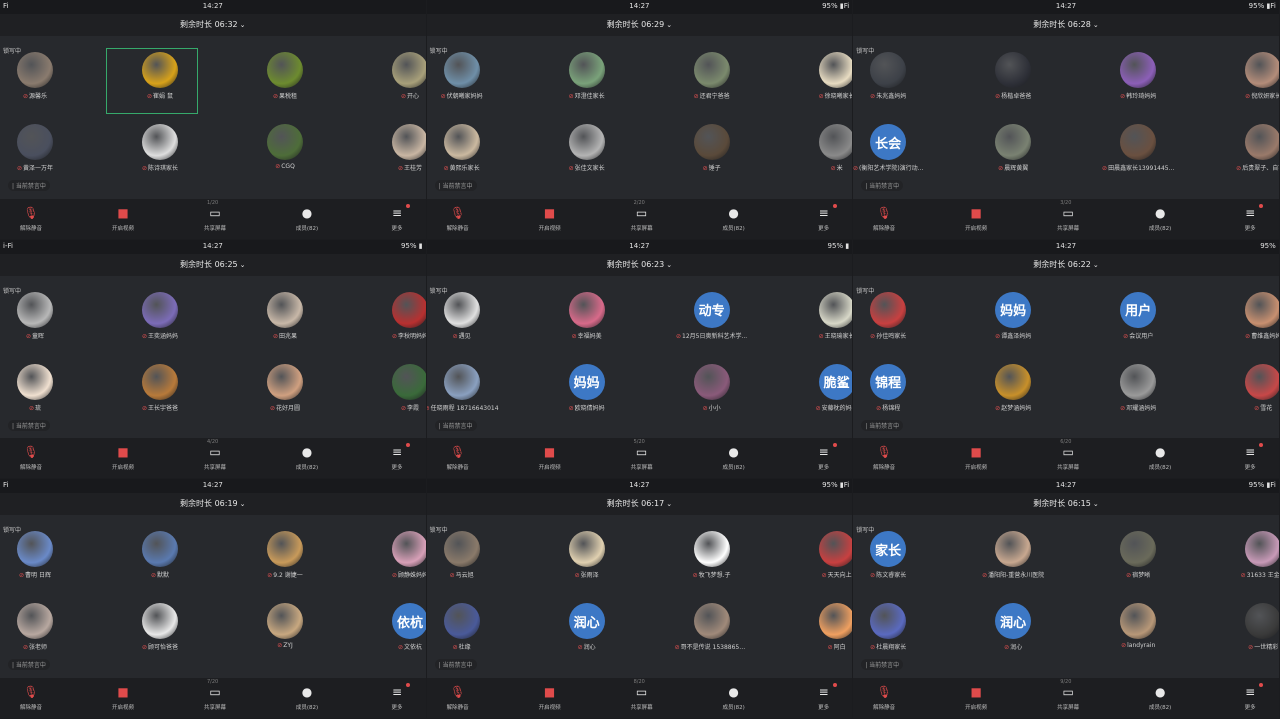 The height and width of the screenshot is (719, 1280). What do you see at coordinates (285, 632) in the screenshot?
I see `participant-cell: ⊘ZYJ` at bounding box center [285, 632].